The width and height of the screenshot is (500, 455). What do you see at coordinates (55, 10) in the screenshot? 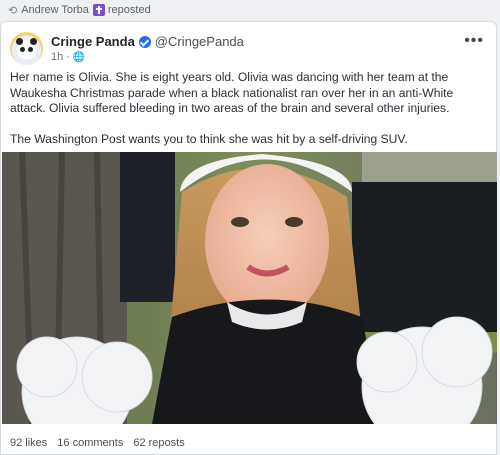
I see `reposter-name: Andrew Torba` at bounding box center [55, 10].